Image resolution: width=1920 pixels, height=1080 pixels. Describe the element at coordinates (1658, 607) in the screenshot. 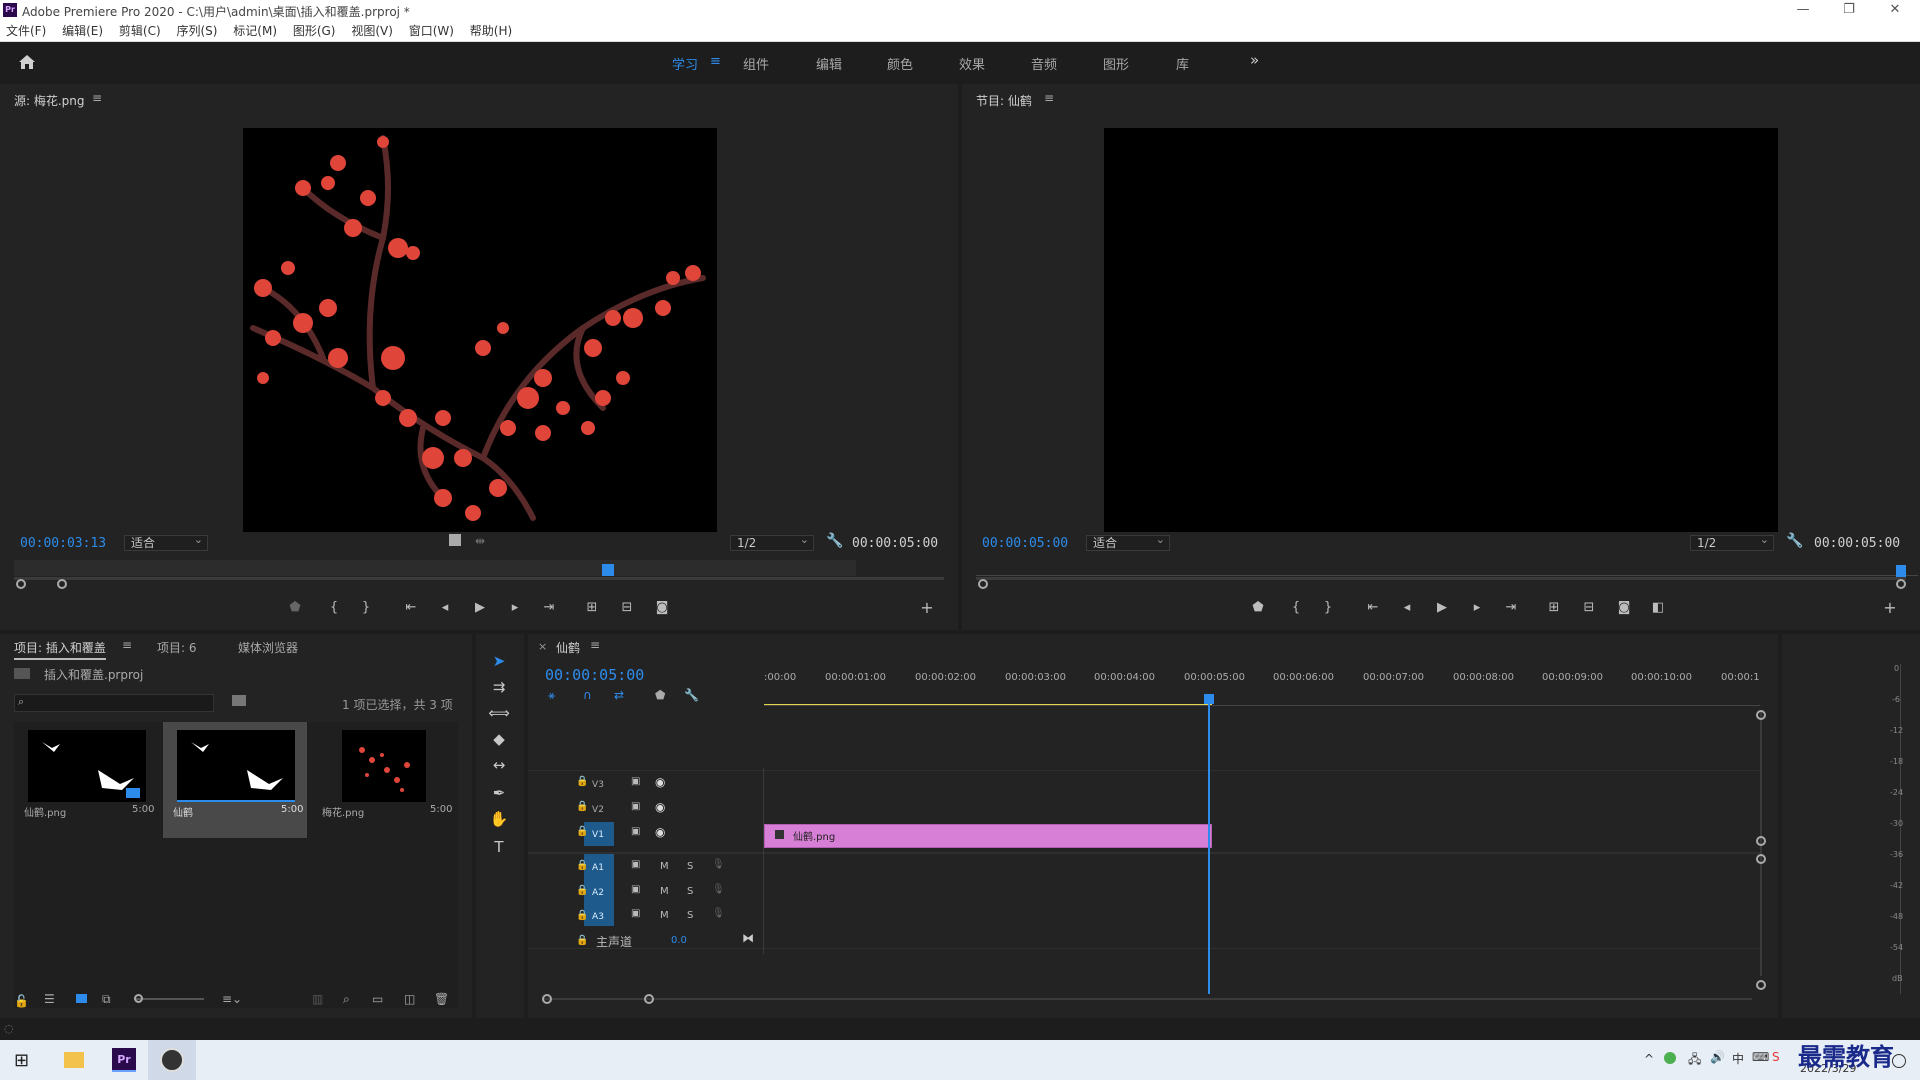

I see `comparison-view-icon: ◧` at that location.